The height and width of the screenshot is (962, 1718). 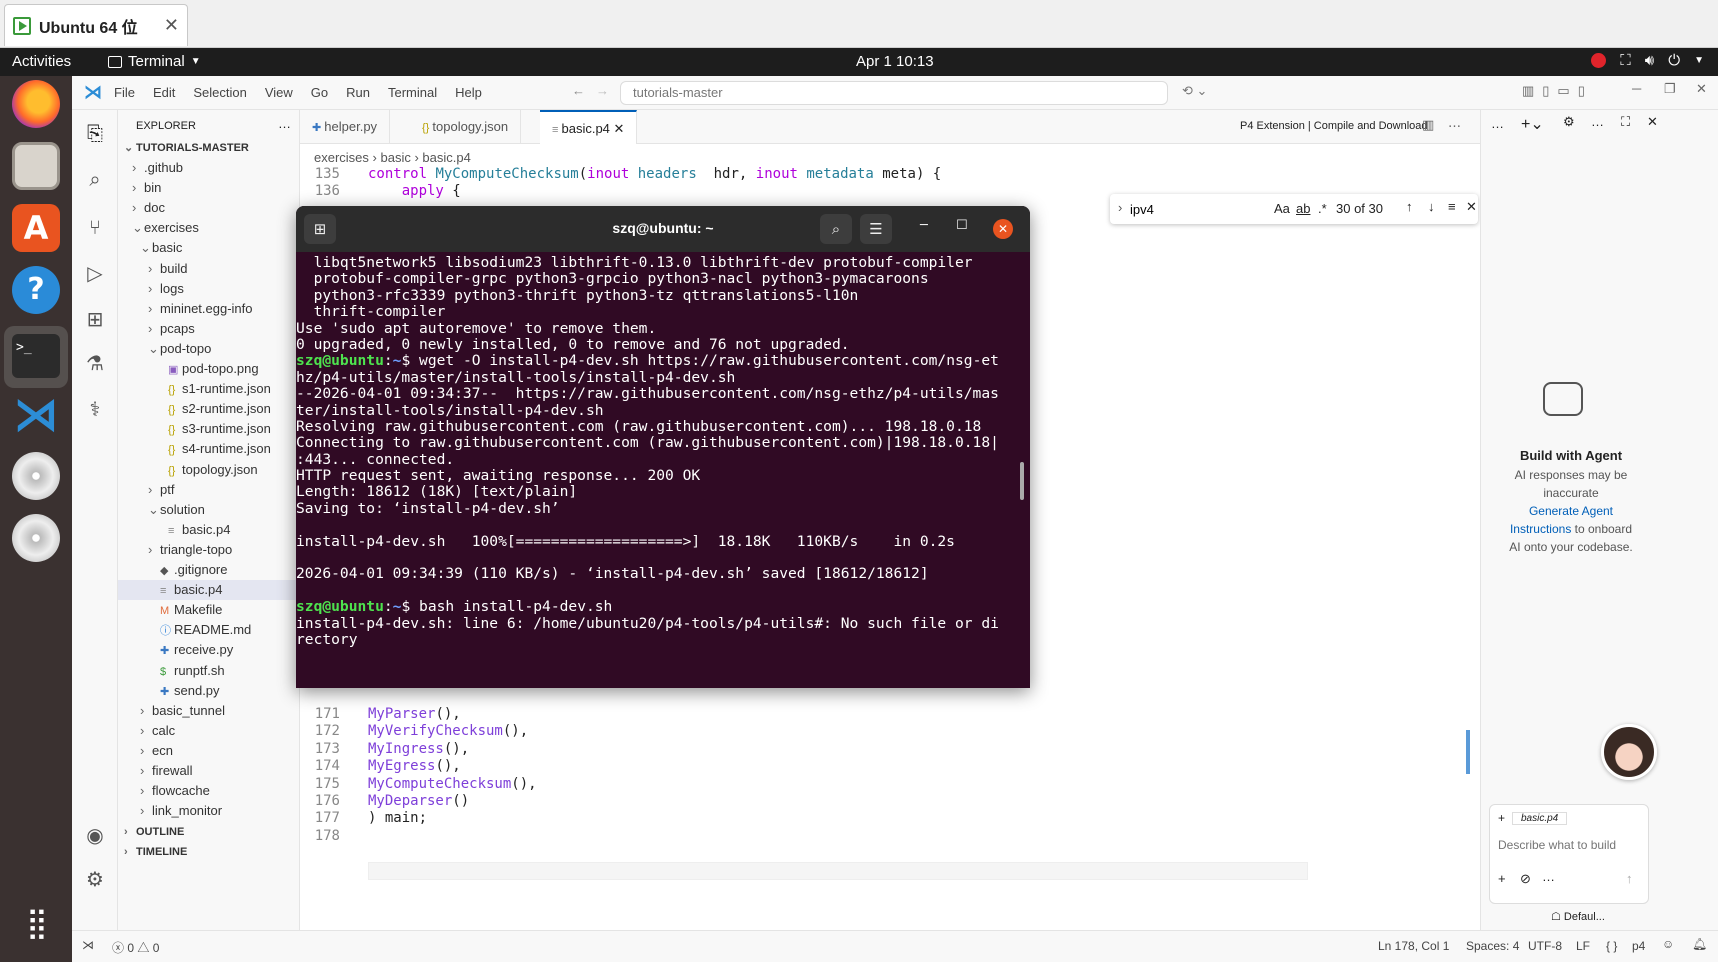 What do you see at coordinates (88, 945) in the screenshot?
I see `remote-icon: ⋊` at bounding box center [88, 945].